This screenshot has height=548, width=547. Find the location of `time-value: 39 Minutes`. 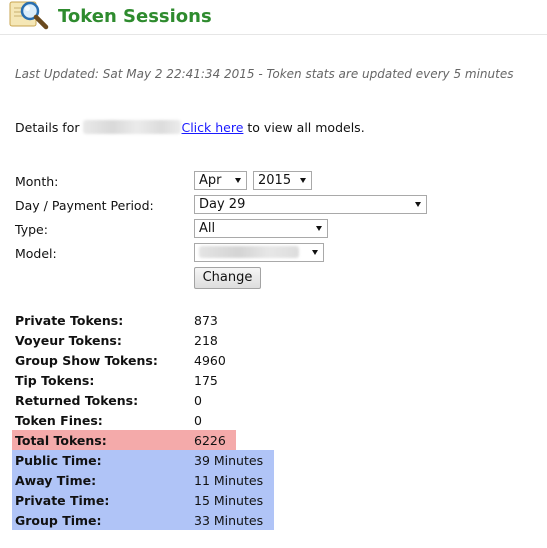

time-value: 39 Minutes is located at coordinates (229, 460).